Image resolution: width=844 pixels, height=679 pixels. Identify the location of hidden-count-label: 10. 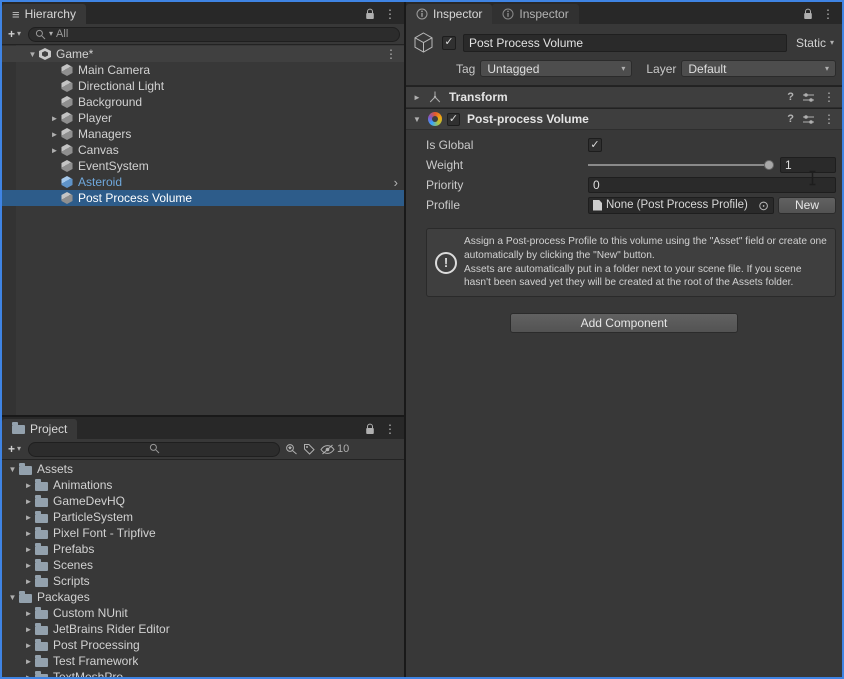
(343, 449).